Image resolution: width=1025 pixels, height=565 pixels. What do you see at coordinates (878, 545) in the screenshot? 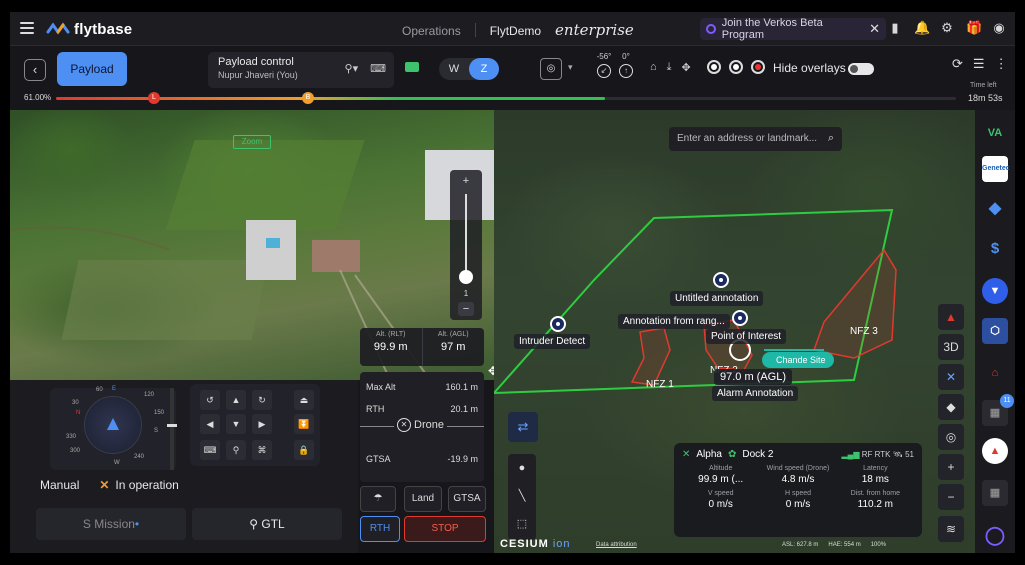
I see `battery-readout: 100%` at bounding box center [878, 545].